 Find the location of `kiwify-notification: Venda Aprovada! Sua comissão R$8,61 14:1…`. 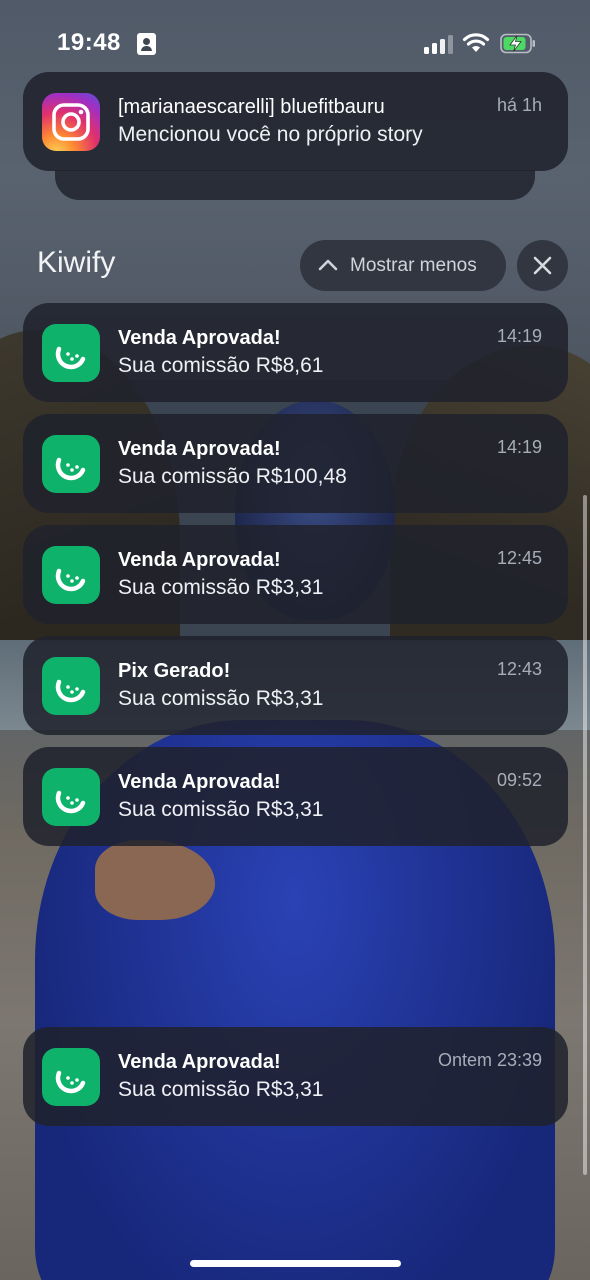

kiwify-notification: Venda Aprovada! Sua comissão R$8,61 14:1… is located at coordinates (295, 352).